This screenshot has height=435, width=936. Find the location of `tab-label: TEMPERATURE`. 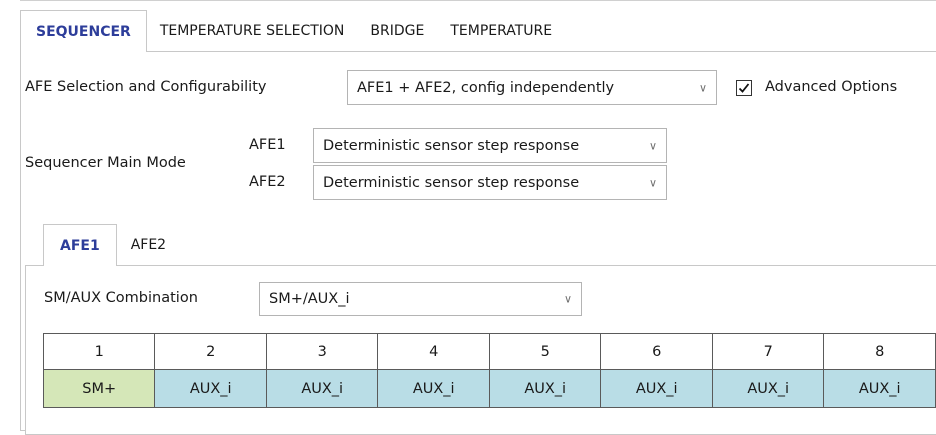

tab-label: TEMPERATURE is located at coordinates (501, 31).